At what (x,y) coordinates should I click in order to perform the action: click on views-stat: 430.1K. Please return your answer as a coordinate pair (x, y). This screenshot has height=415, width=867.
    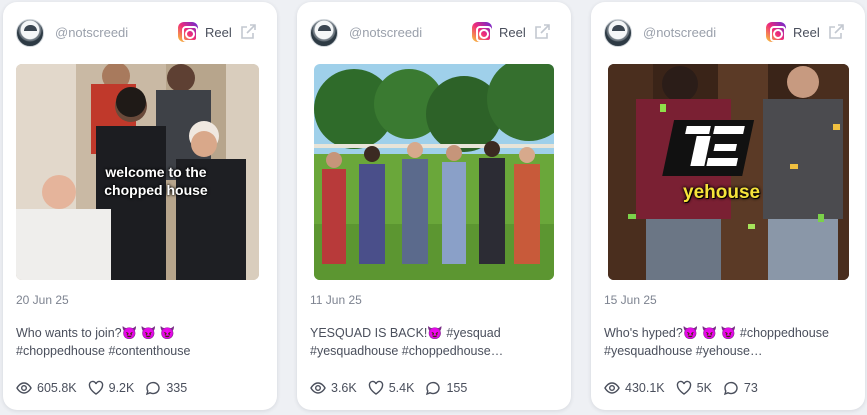
    Looking at the image, I should click on (634, 388).